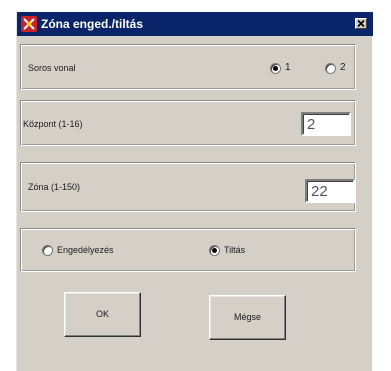  What do you see at coordinates (288, 68) in the screenshot?
I see `serial-line-1-label: 1` at bounding box center [288, 68].